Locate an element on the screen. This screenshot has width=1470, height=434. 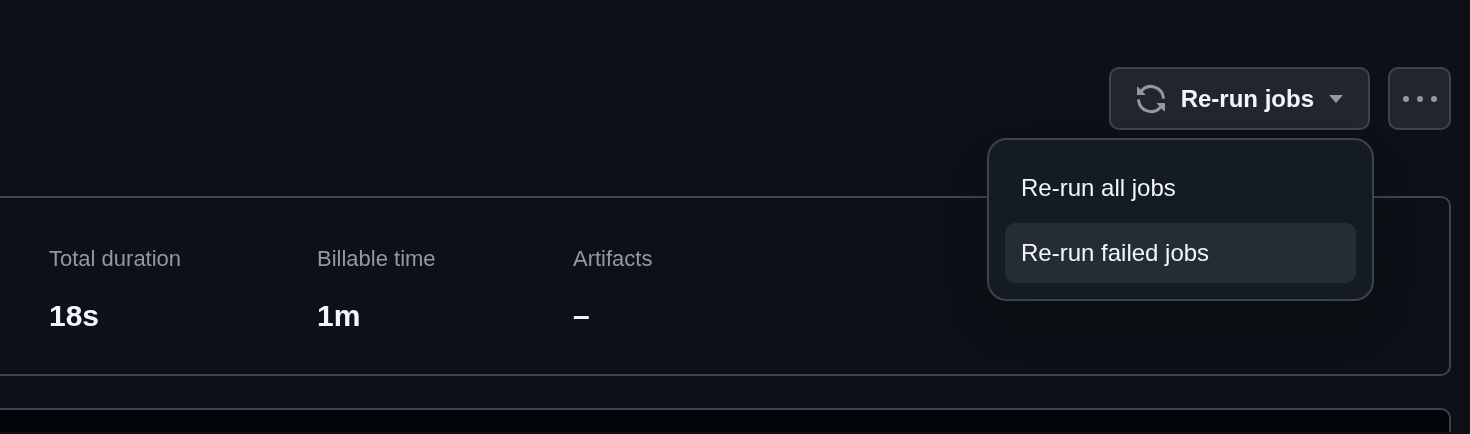
menu-item: Re-run failed jobs is located at coordinates (1180, 252).